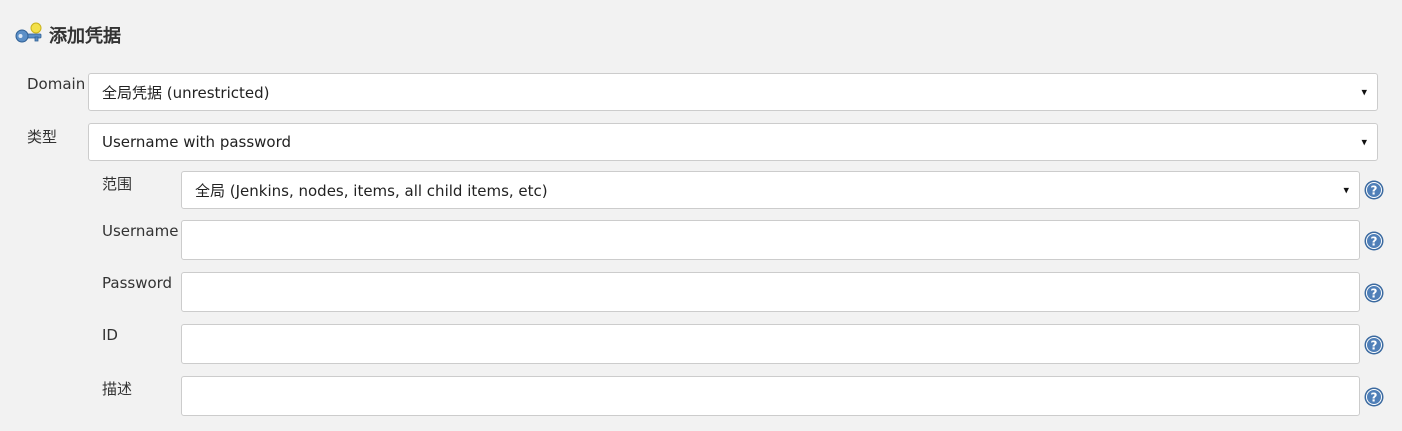  I want to click on username-help-icon: ?, so click(1374, 241).